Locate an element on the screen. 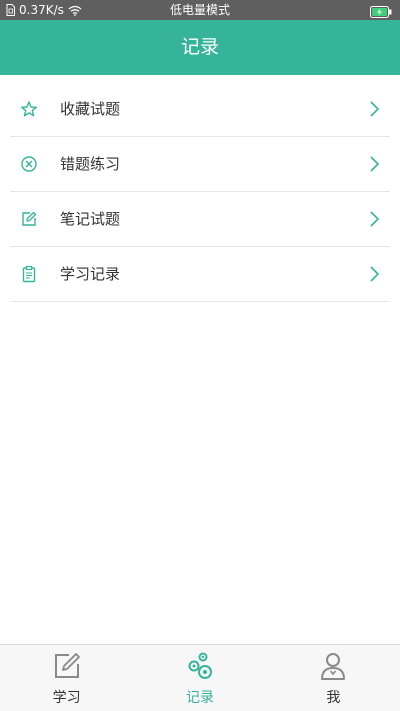 The height and width of the screenshot is (711, 400). status-bar: 0.37K/s 低电量模式 is located at coordinates (200, 10).